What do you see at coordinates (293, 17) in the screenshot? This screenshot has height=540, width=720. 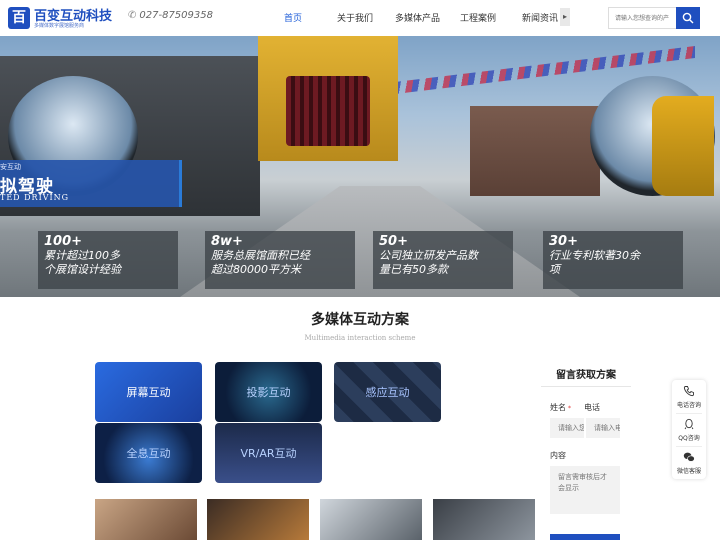 I see `nav-item-home: 首页` at bounding box center [293, 17].